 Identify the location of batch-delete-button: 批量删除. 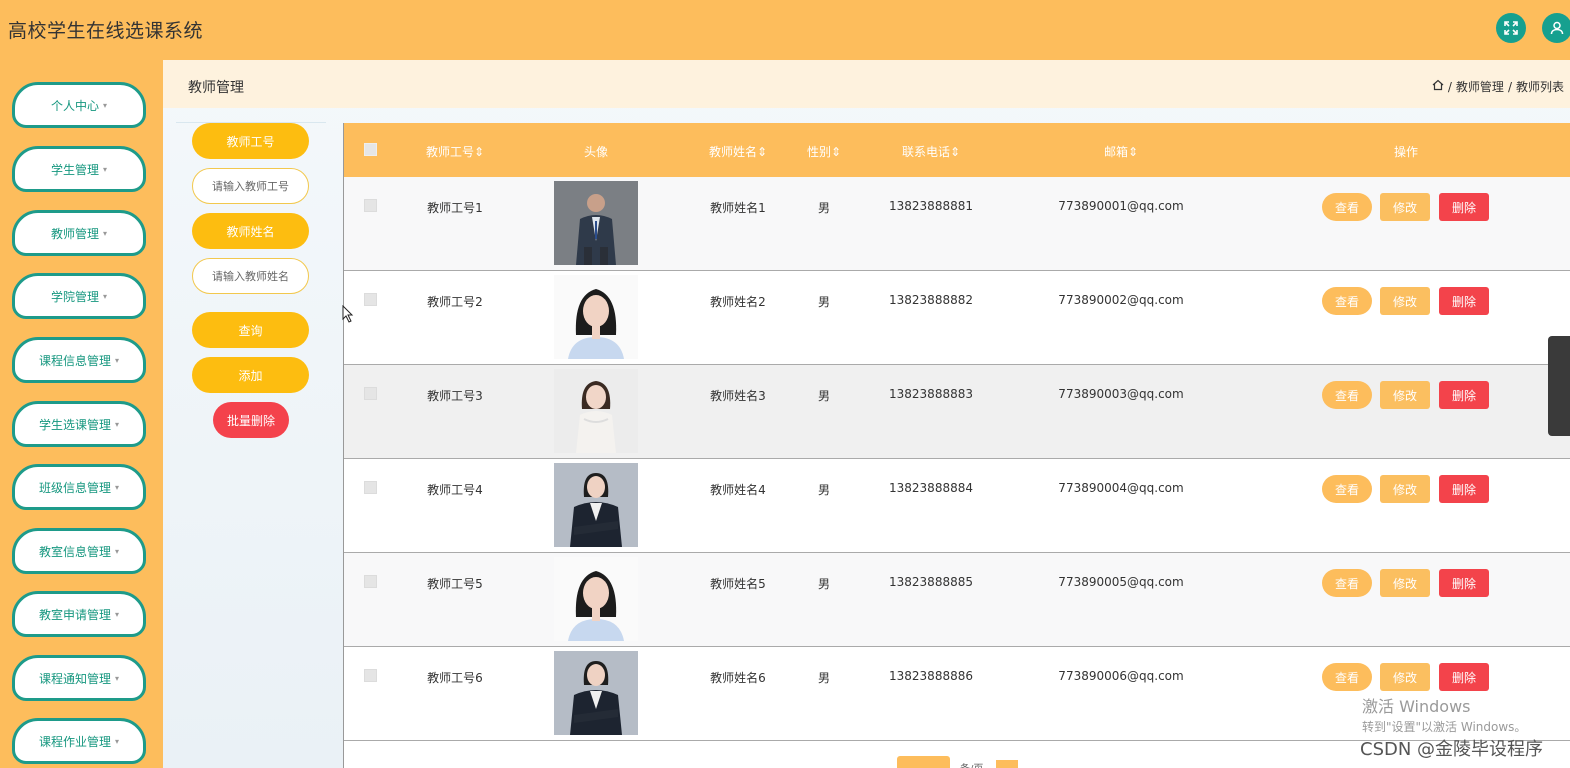
(251, 420).